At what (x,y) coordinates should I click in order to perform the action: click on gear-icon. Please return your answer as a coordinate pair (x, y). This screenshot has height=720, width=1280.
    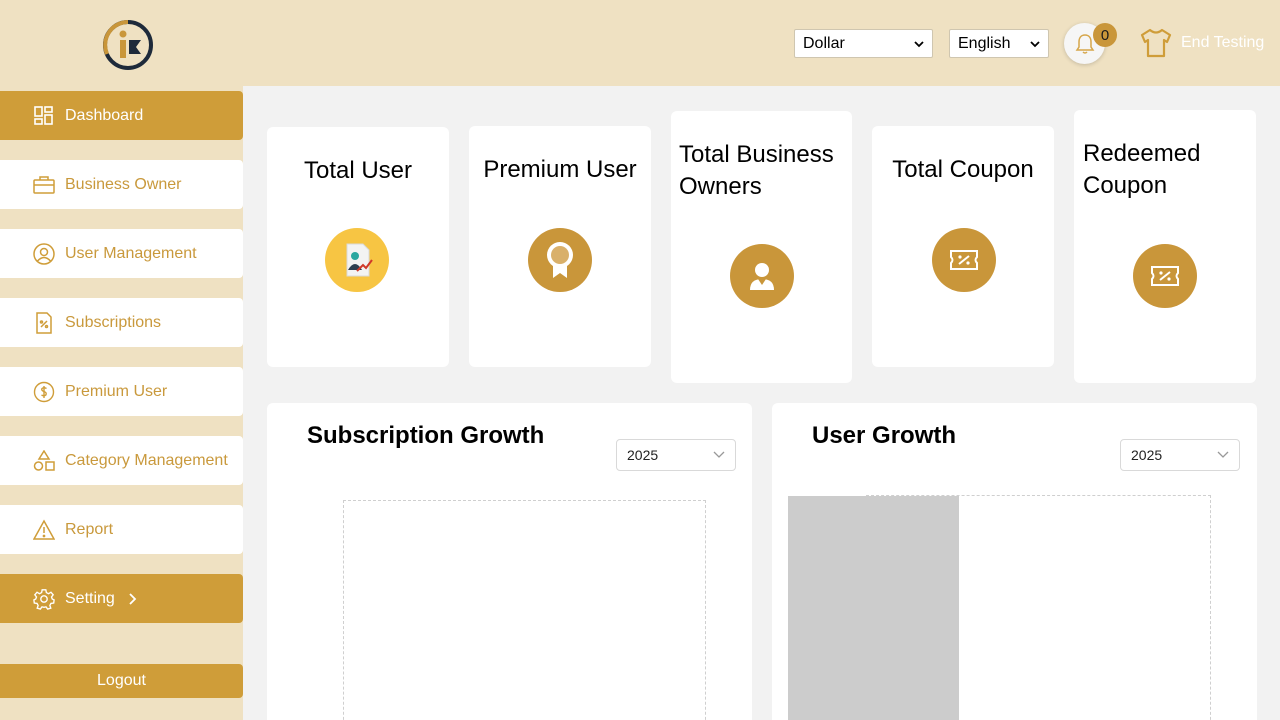
    Looking at the image, I should click on (44, 599).